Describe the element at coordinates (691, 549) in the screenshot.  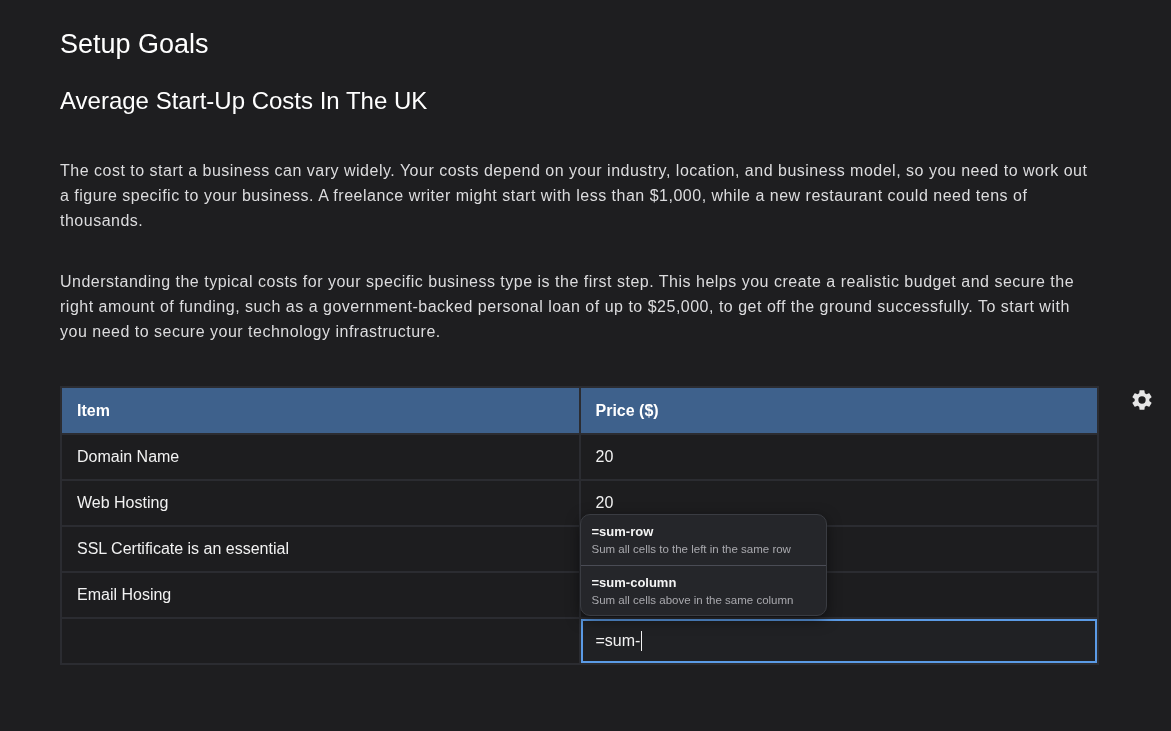
I see `command-description: Sum all cells to the left in the same row` at that location.